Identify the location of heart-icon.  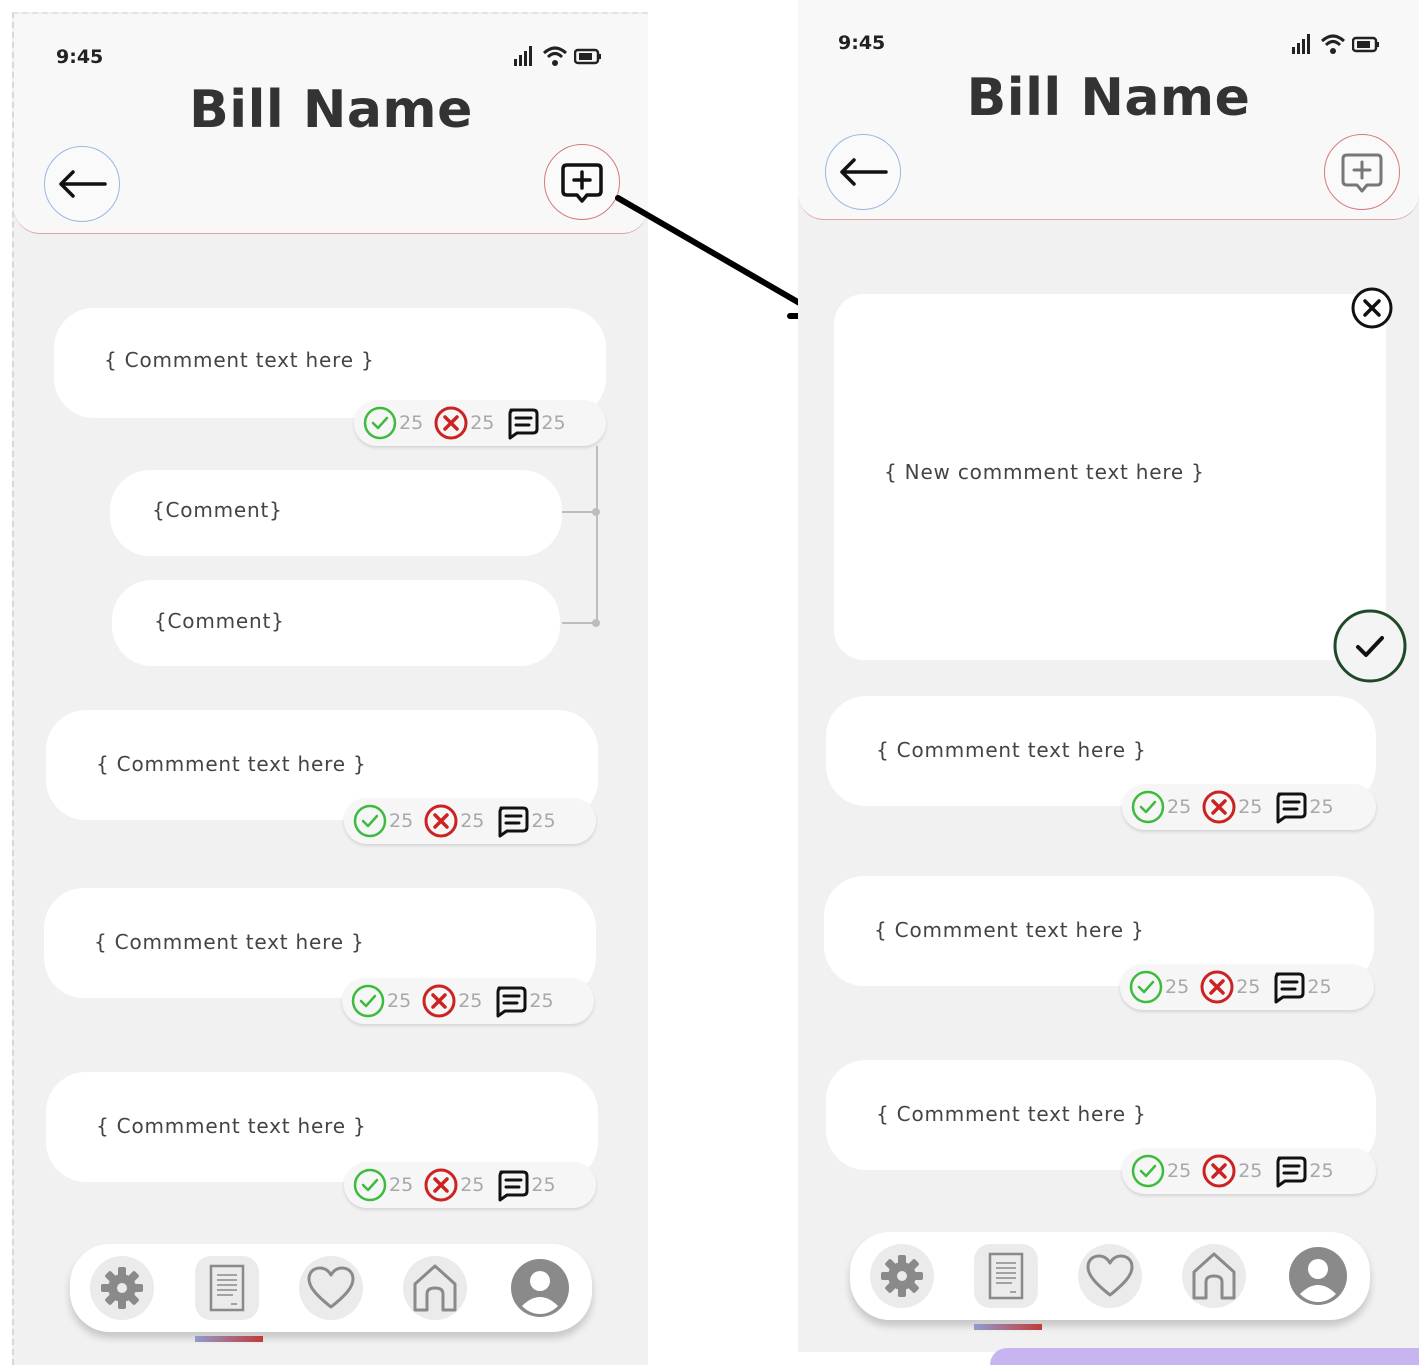
(1110, 1275).